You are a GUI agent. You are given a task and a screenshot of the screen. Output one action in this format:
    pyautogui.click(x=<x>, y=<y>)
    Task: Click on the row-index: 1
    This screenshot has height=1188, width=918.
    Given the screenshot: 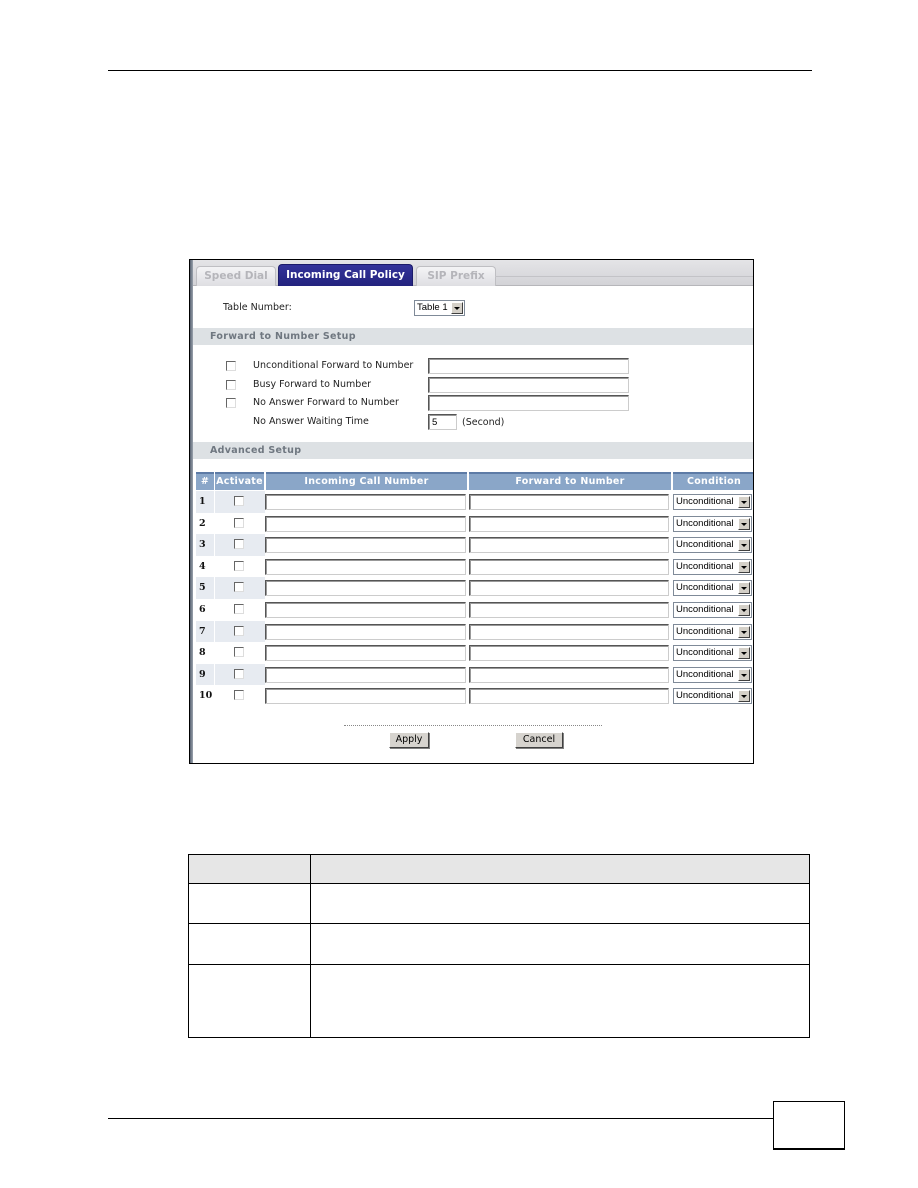 What is the action you would take?
    pyautogui.click(x=205, y=502)
    